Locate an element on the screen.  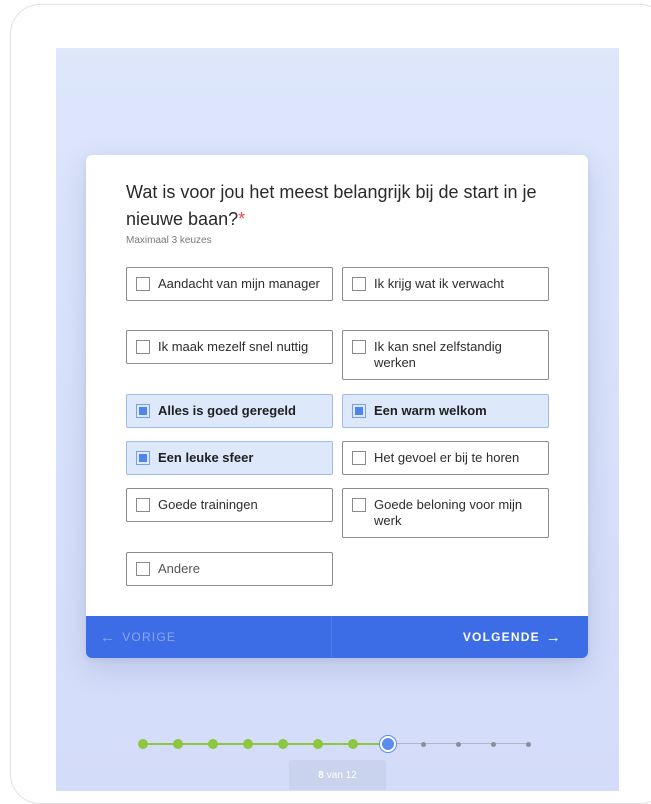
option-goede-beloning: Goede beloning voor mijn werk is located at coordinates (445, 513).